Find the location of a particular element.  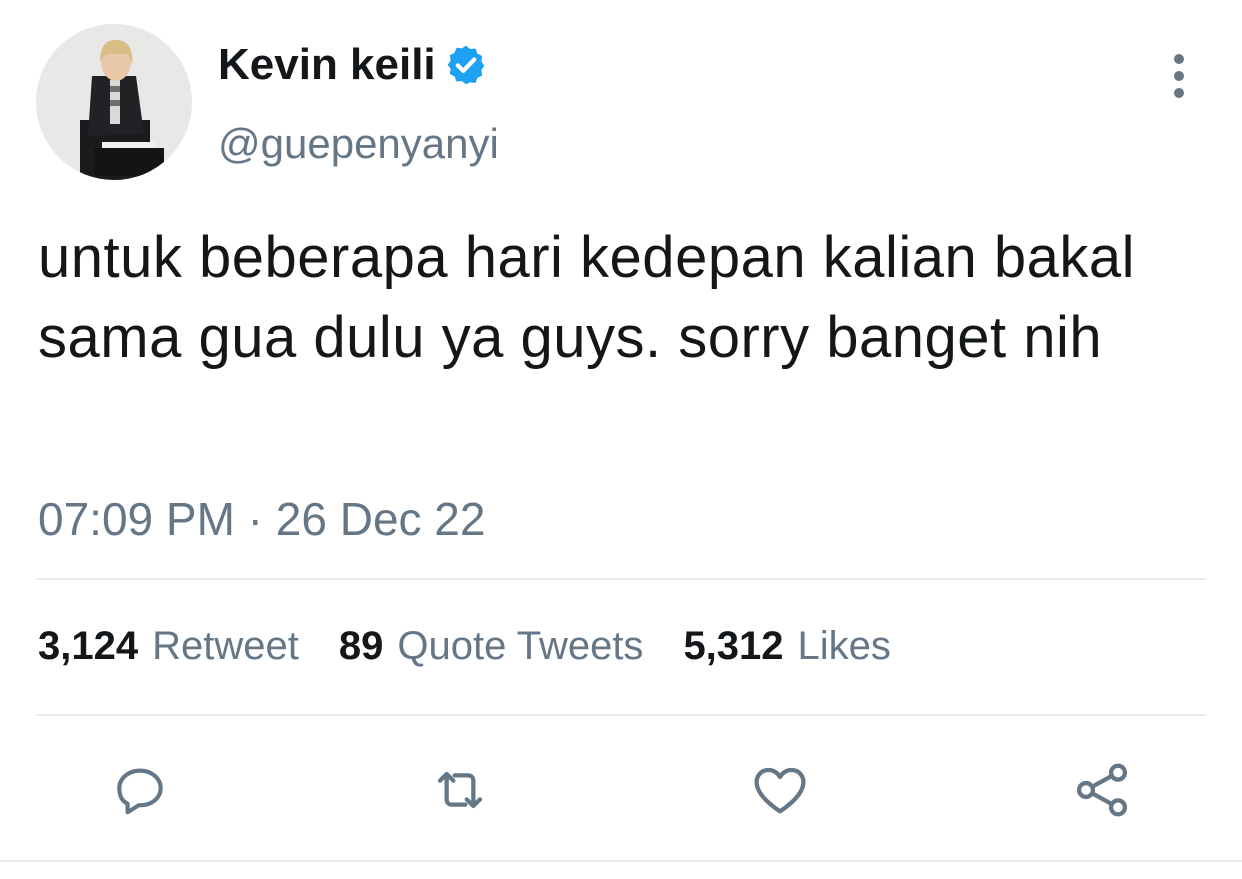

more-options-icon is located at coordinates (1179, 76).